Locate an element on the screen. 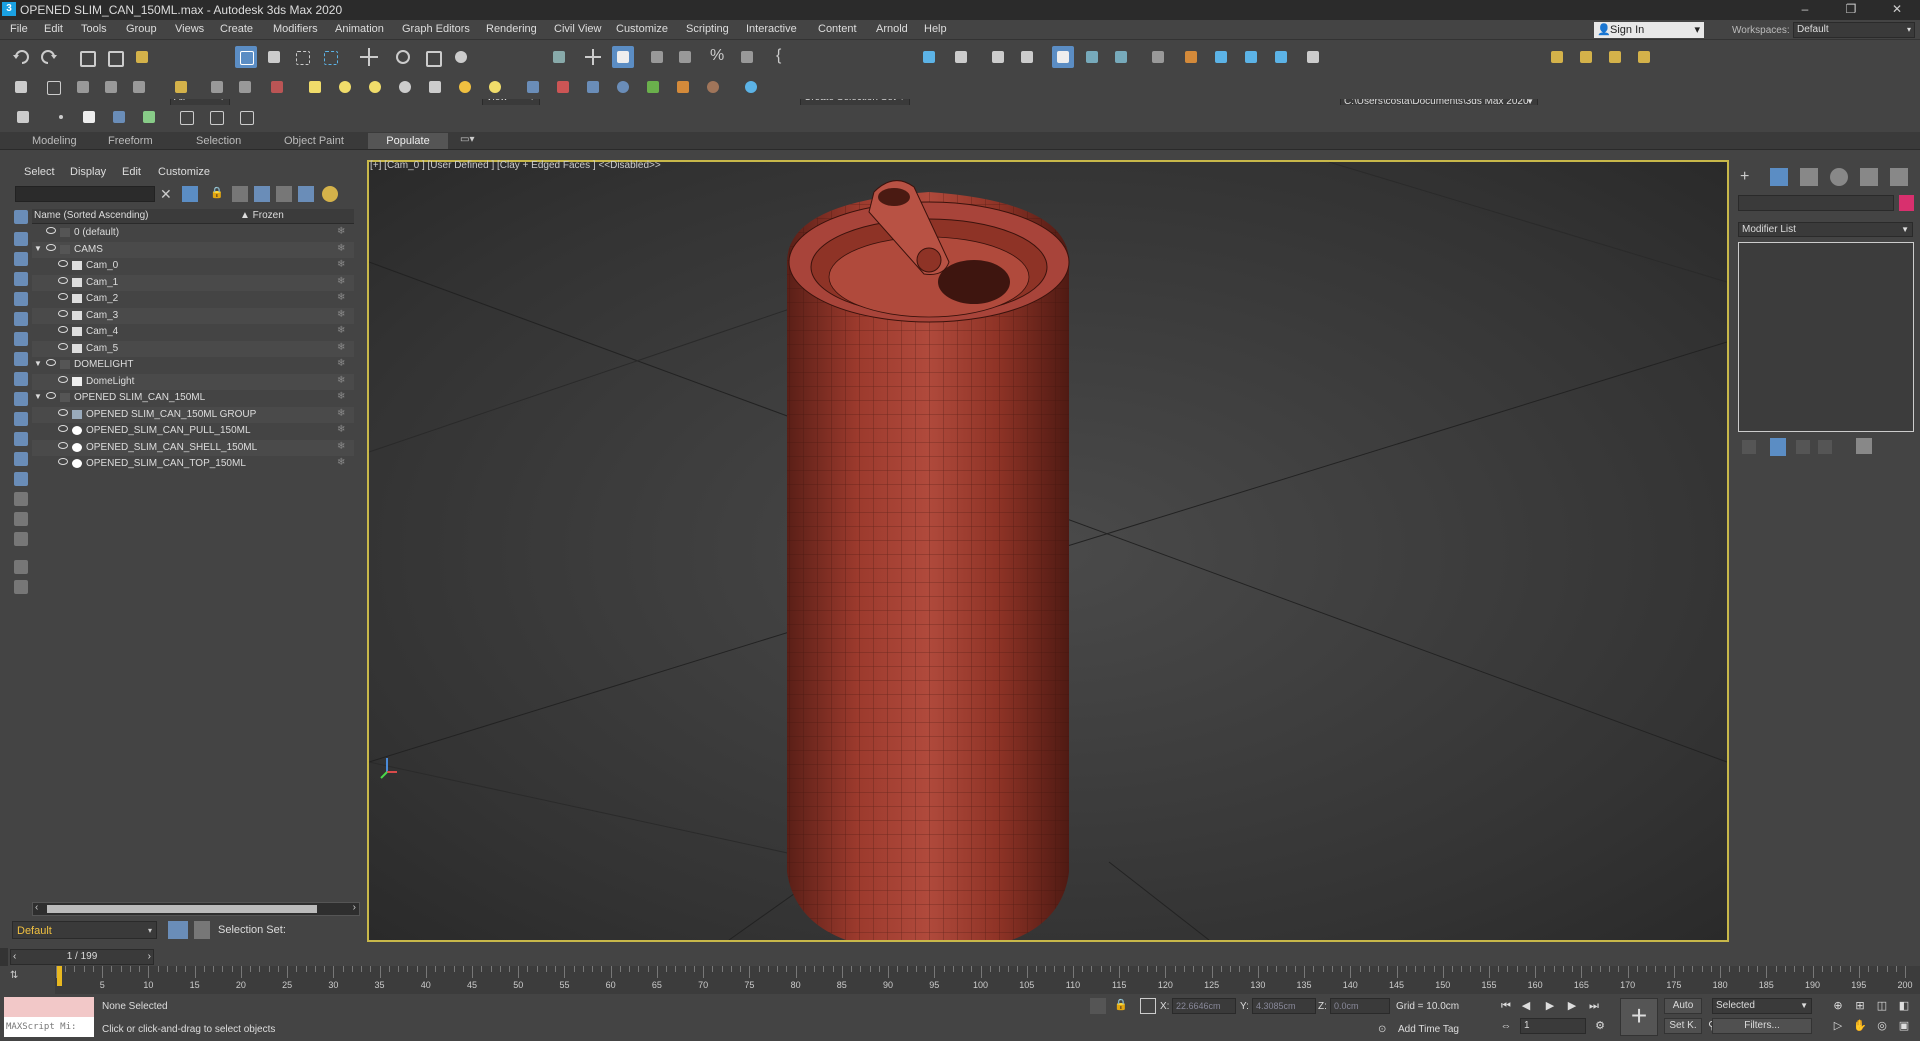 The height and width of the screenshot is (1041, 1920). tab-freeform: Freeform is located at coordinates (130, 141).